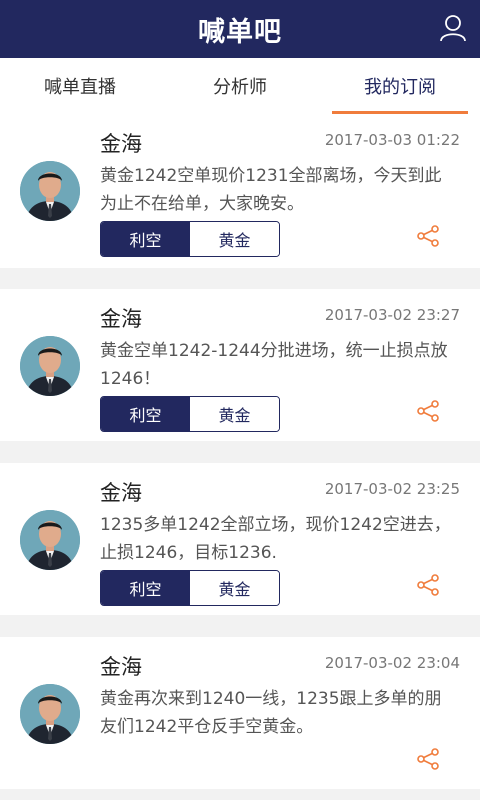  What do you see at coordinates (392, 140) in the screenshot?
I see `post-time: 2017-03-03 01:22` at bounding box center [392, 140].